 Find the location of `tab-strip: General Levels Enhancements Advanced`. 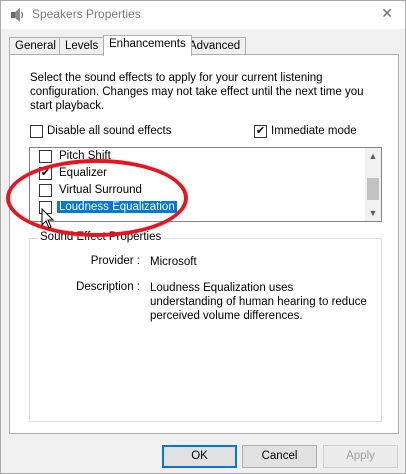

tab-strip: General Levels Enhancements Advanced is located at coordinates (204, 45).